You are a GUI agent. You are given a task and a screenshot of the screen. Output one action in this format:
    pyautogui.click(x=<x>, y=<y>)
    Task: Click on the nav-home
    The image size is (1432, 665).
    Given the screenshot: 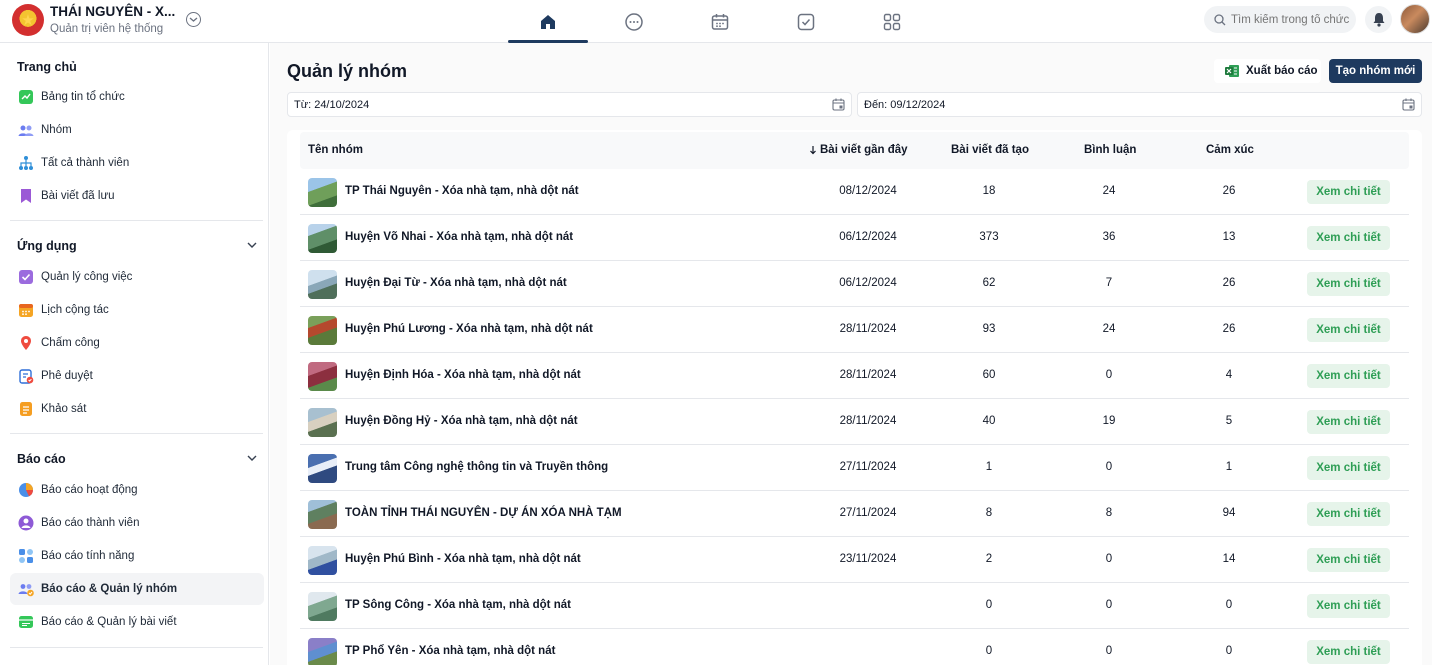 What is the action you would take?
    pyautogui.click(x=548, y=21)
    